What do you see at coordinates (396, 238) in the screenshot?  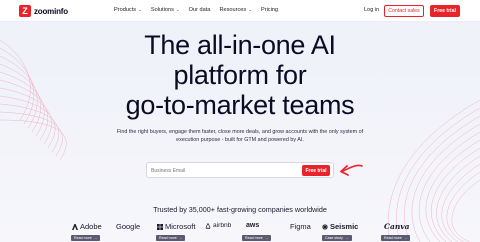 I see `read-more-canva-button: Read more →` at bounding box center [396, 238].